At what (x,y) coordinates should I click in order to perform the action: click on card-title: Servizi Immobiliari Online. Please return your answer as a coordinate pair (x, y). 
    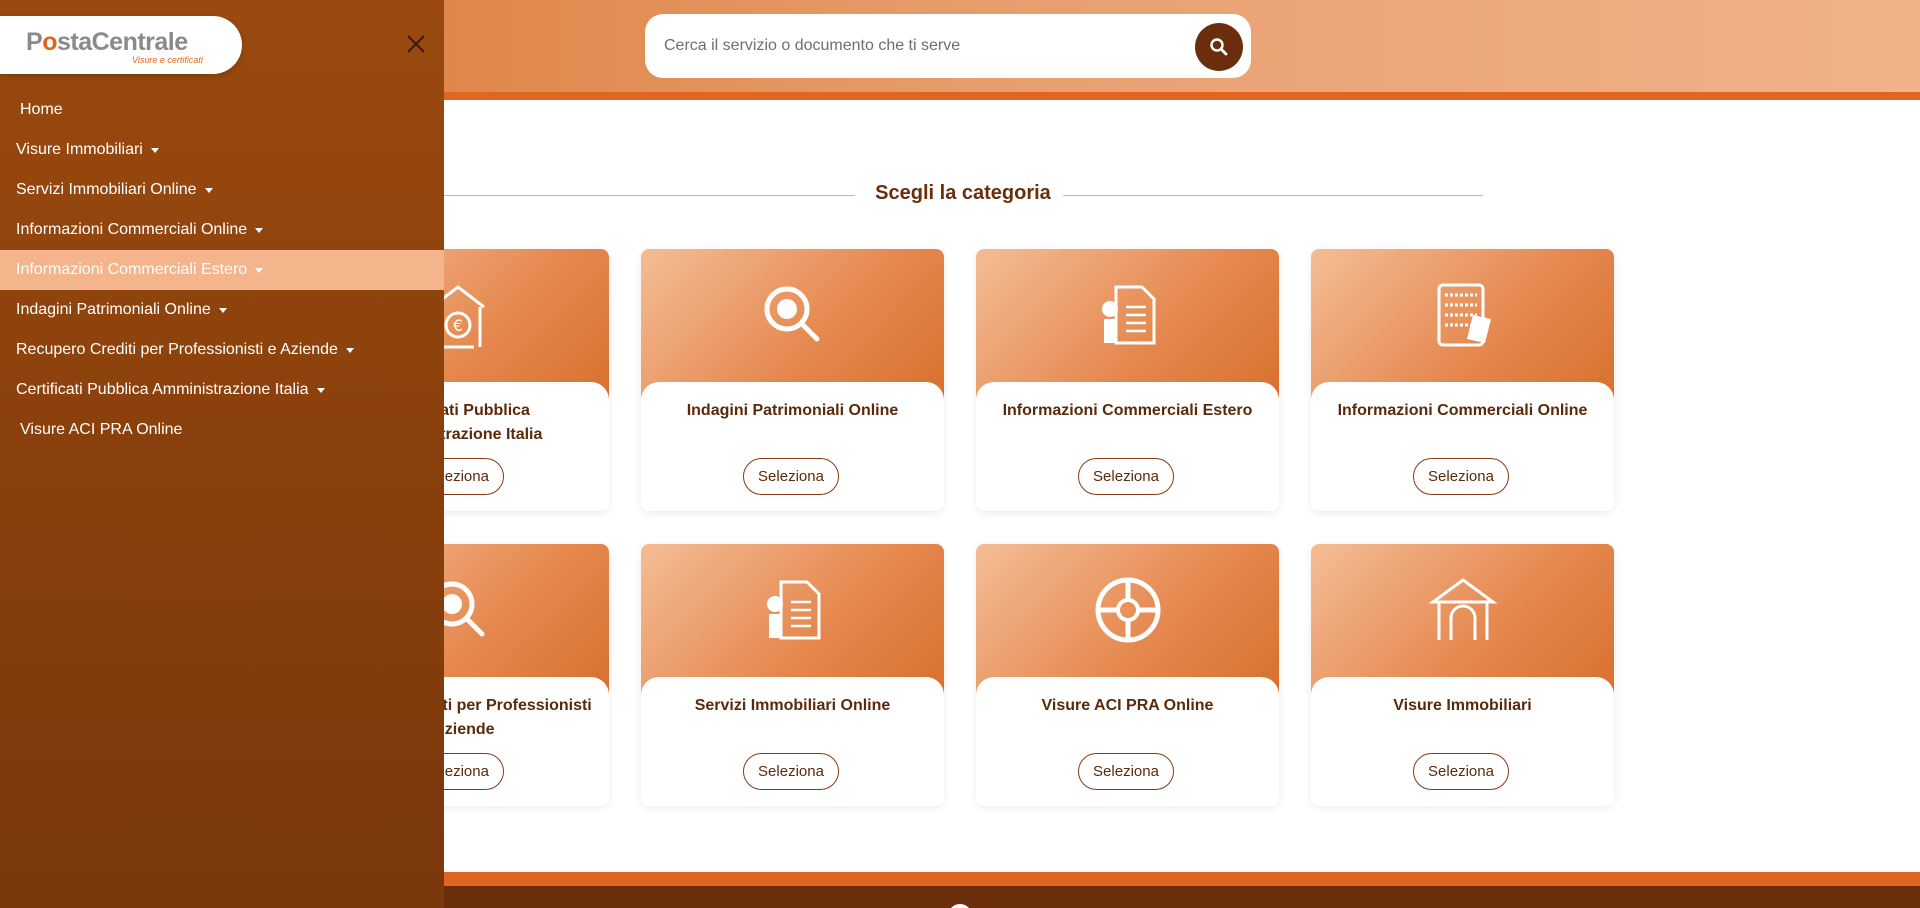
    Looking at the image, I should click on (792, 706).